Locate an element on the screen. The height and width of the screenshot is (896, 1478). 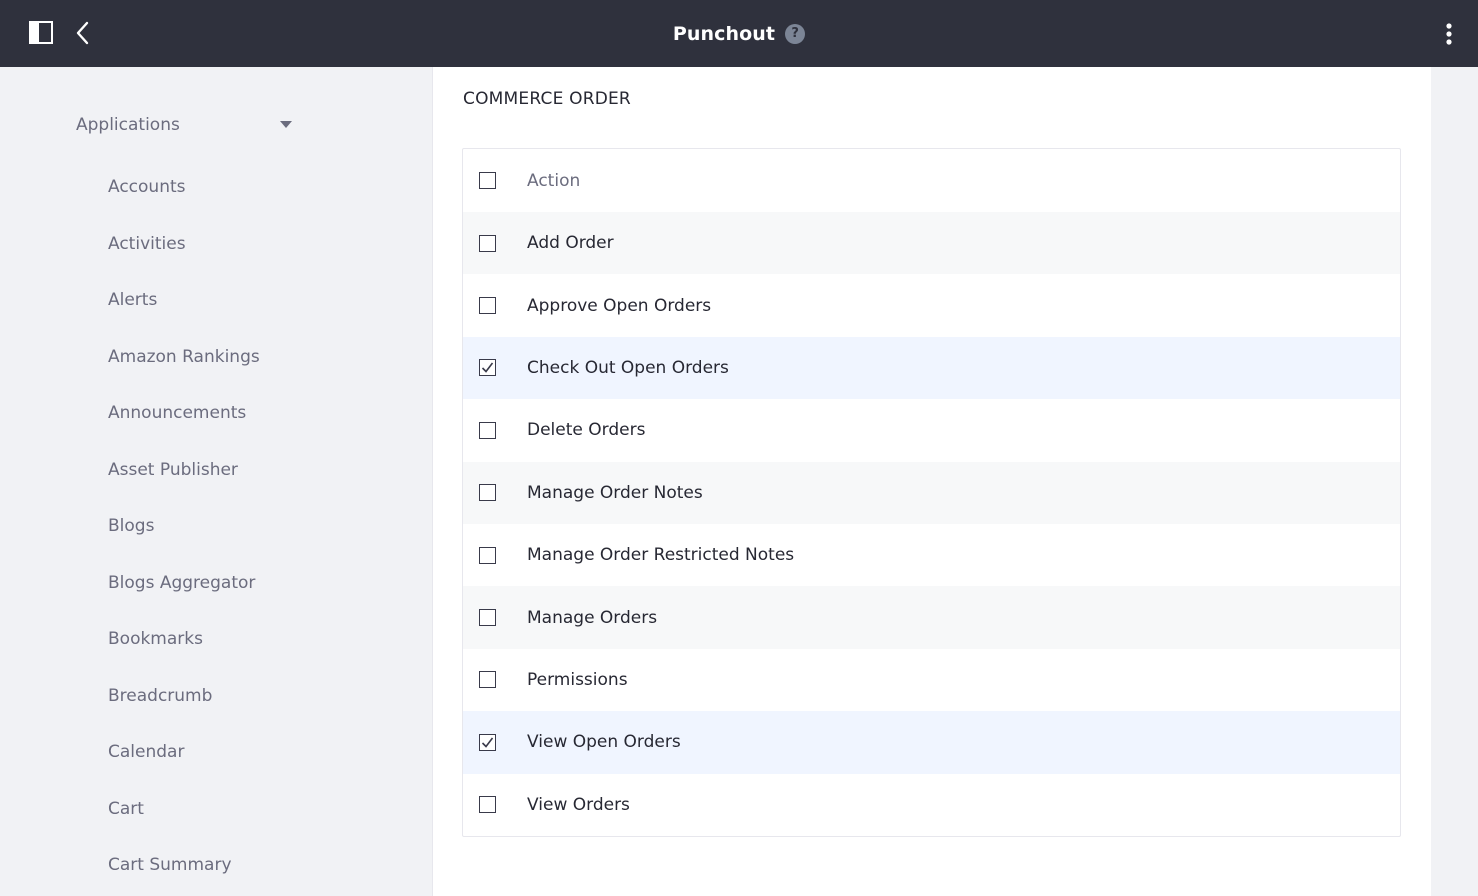
table-row: Manage Orders is located at coordinates (931, 617).